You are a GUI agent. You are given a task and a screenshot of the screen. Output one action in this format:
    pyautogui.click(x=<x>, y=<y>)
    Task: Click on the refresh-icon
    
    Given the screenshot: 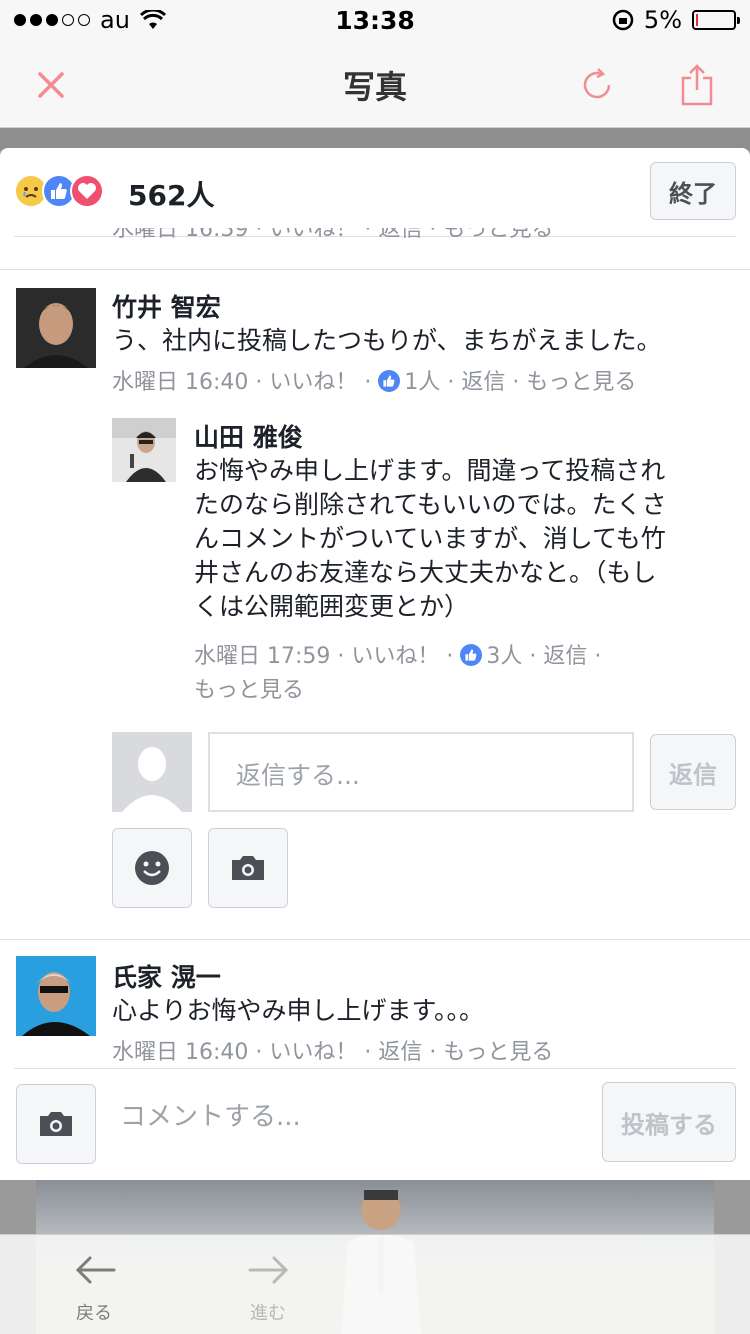 What is the action you would take?
    pyautogui.click(x=597, y=83)
    